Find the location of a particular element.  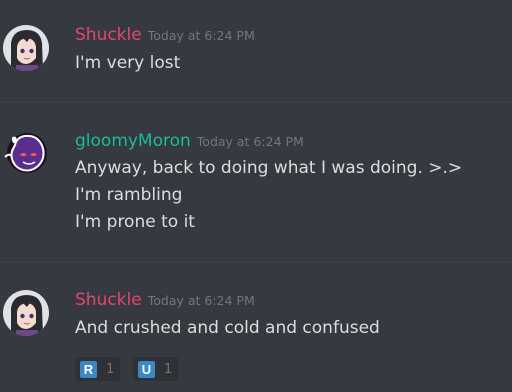

message-text: And crushed and cold and confused is located at coordinates (227, 328).